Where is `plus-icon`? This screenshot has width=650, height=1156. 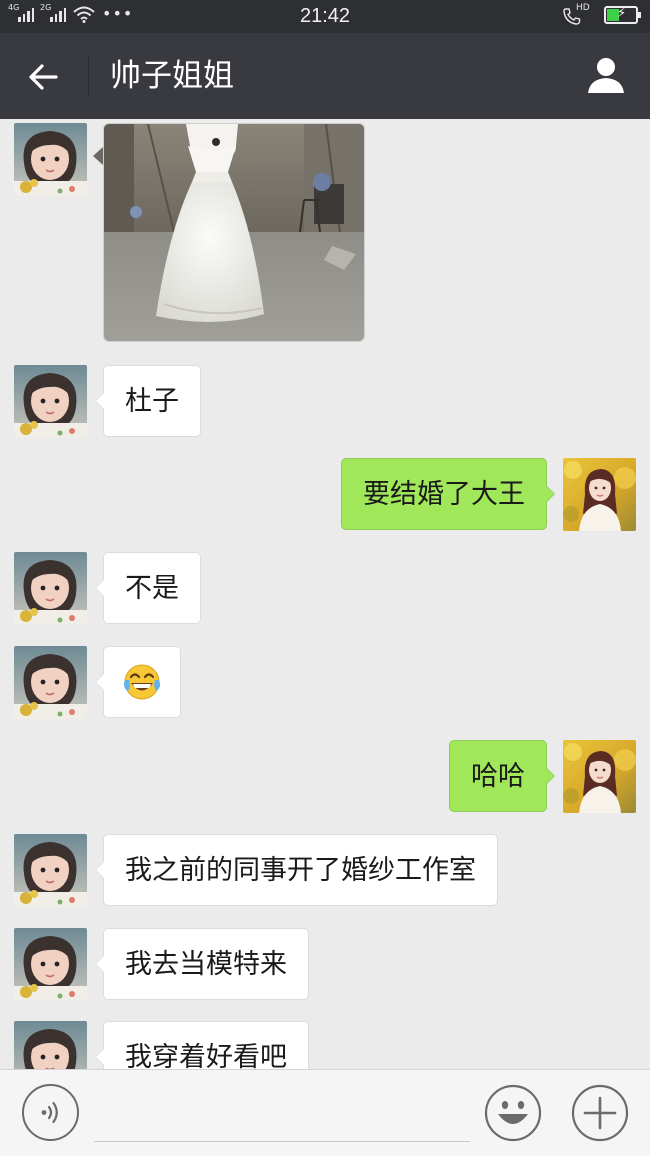
plus-icon is located at coordinates (600, 1113).